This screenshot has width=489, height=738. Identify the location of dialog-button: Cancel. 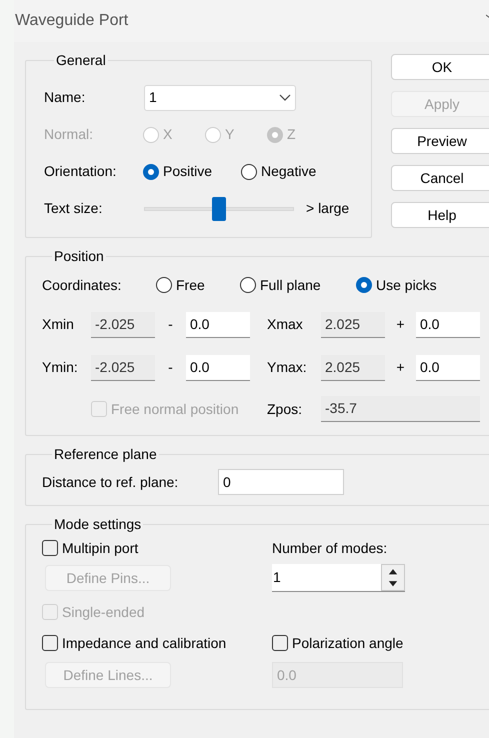
(440, 178).